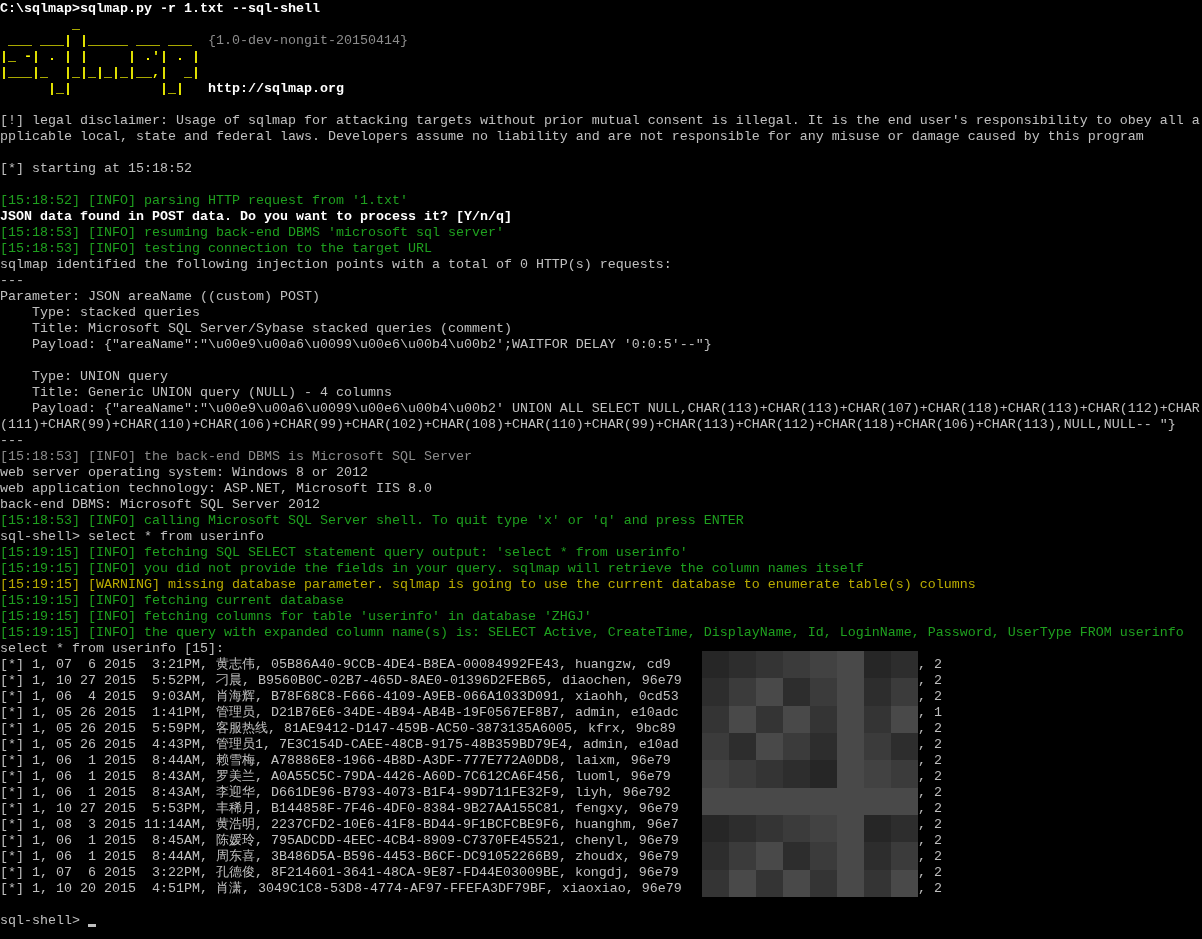  I want to click on terminal-line: [15:18:53] [INFO] calling Microsoft SQL Server shell. To quit type 'x' or 'q' and press ENTER, so click(372, 520).